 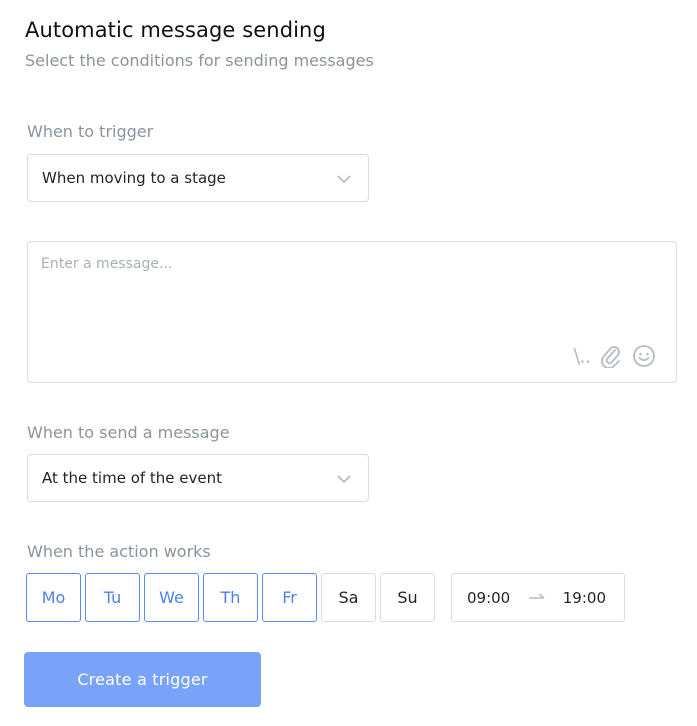 I want to click on day-toggle-tu: Tu, so click(x=112, y=597).